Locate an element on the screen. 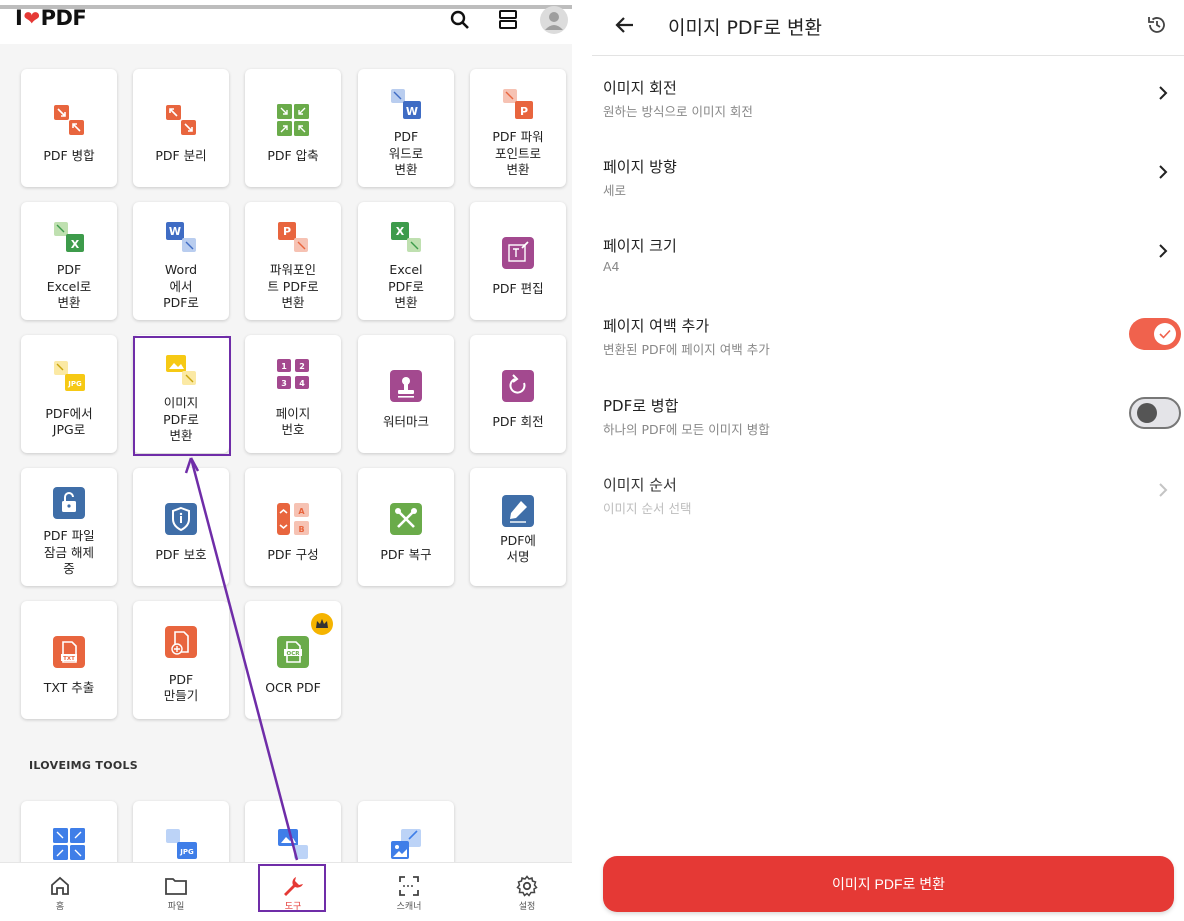 The height and width of the screenshot is (921, 1184). svg-text: 1 is located at coordinates (284, 366).